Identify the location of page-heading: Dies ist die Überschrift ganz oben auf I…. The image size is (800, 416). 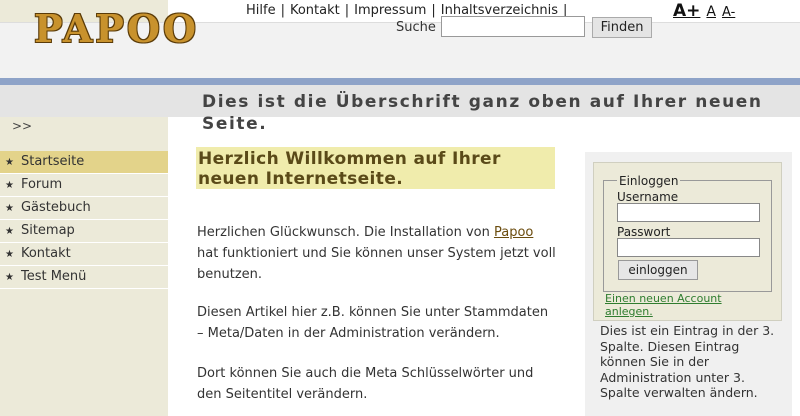
(482, 113).